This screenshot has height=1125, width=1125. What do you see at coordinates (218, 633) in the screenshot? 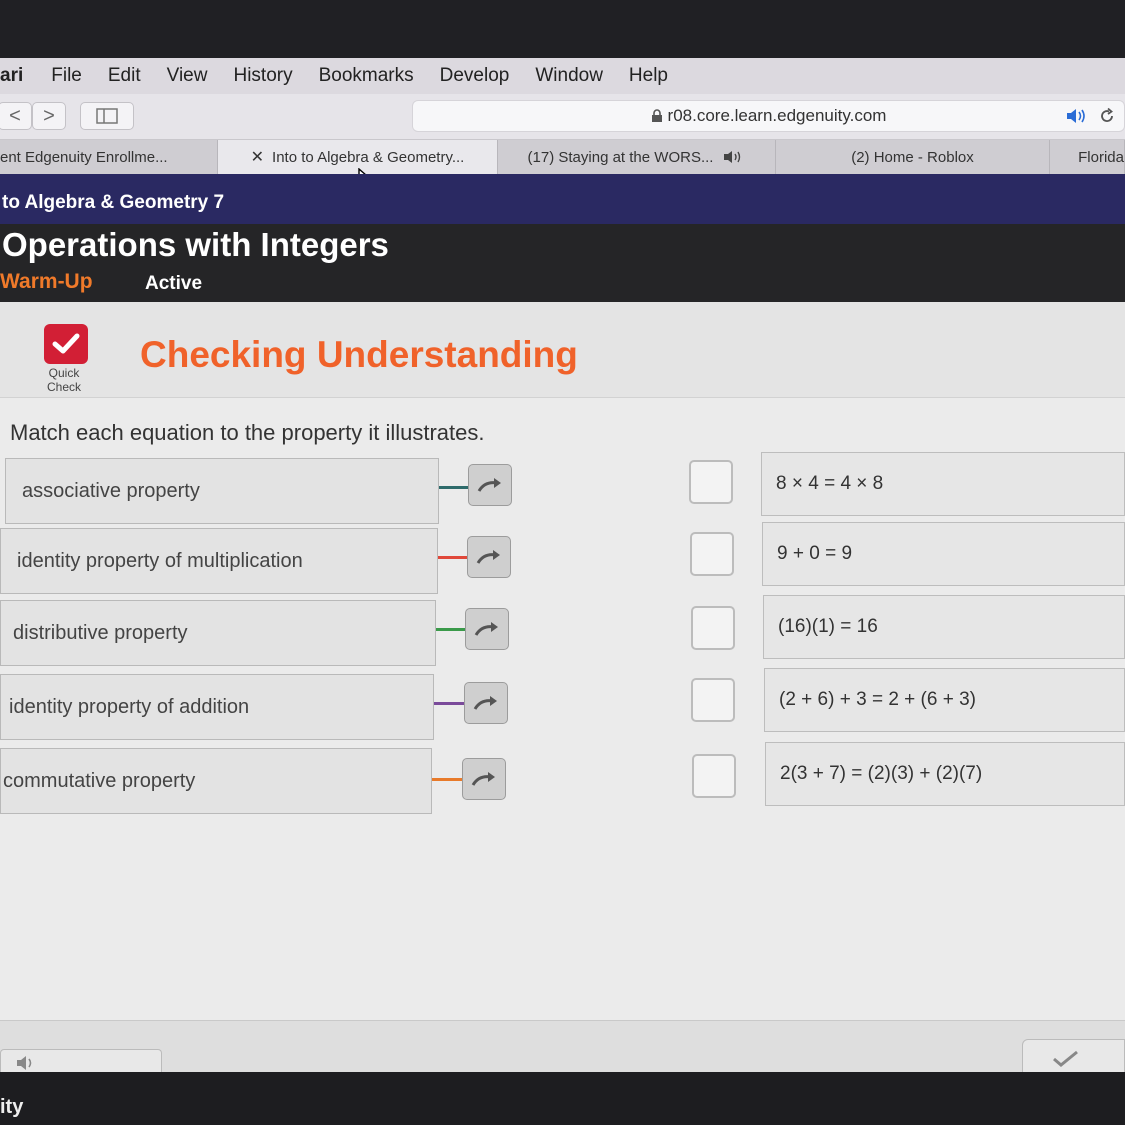
I see `term-distributive-property: distributive property` at bounding box center [218, 633].